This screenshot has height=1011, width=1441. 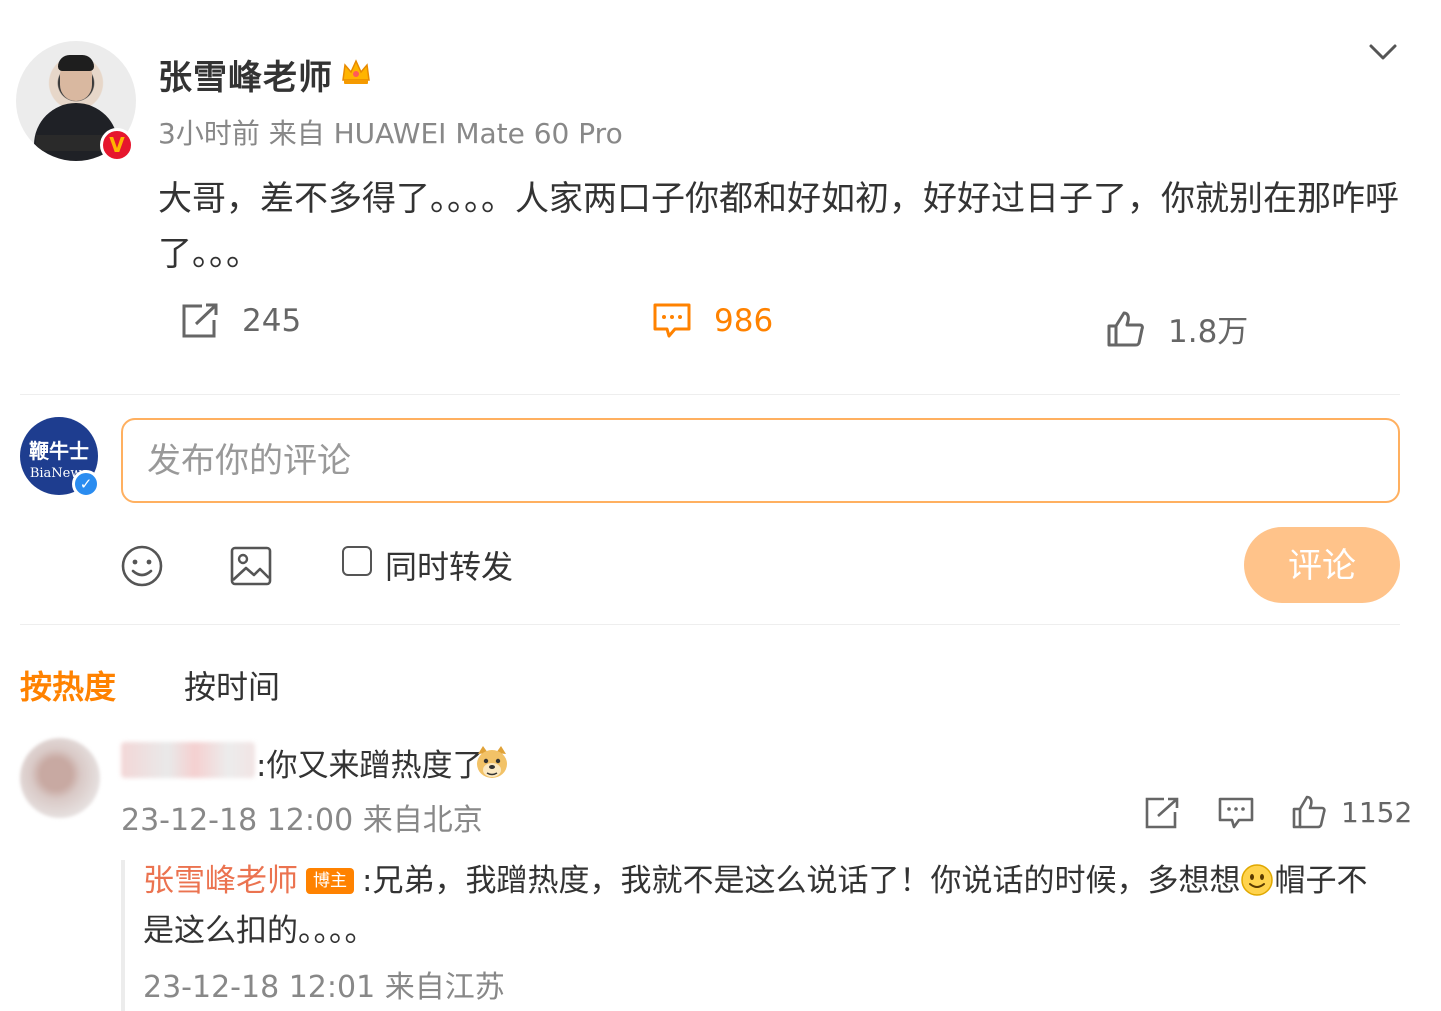 What do you see at coordinates (117, 145) in the screenshot?
I see `verified-badge-icon: V` at bounding box center [117, 145].